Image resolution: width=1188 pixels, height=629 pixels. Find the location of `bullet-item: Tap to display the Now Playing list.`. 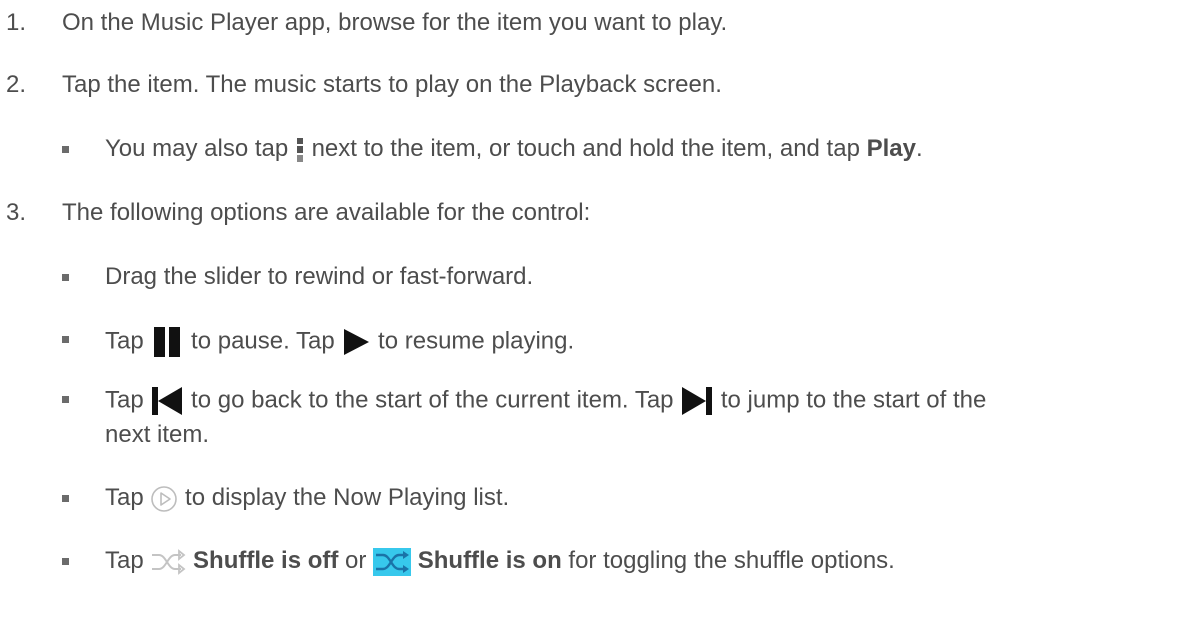

bullet-item: Tap to display the Now Playing list. is located at coordinates (594, 498).